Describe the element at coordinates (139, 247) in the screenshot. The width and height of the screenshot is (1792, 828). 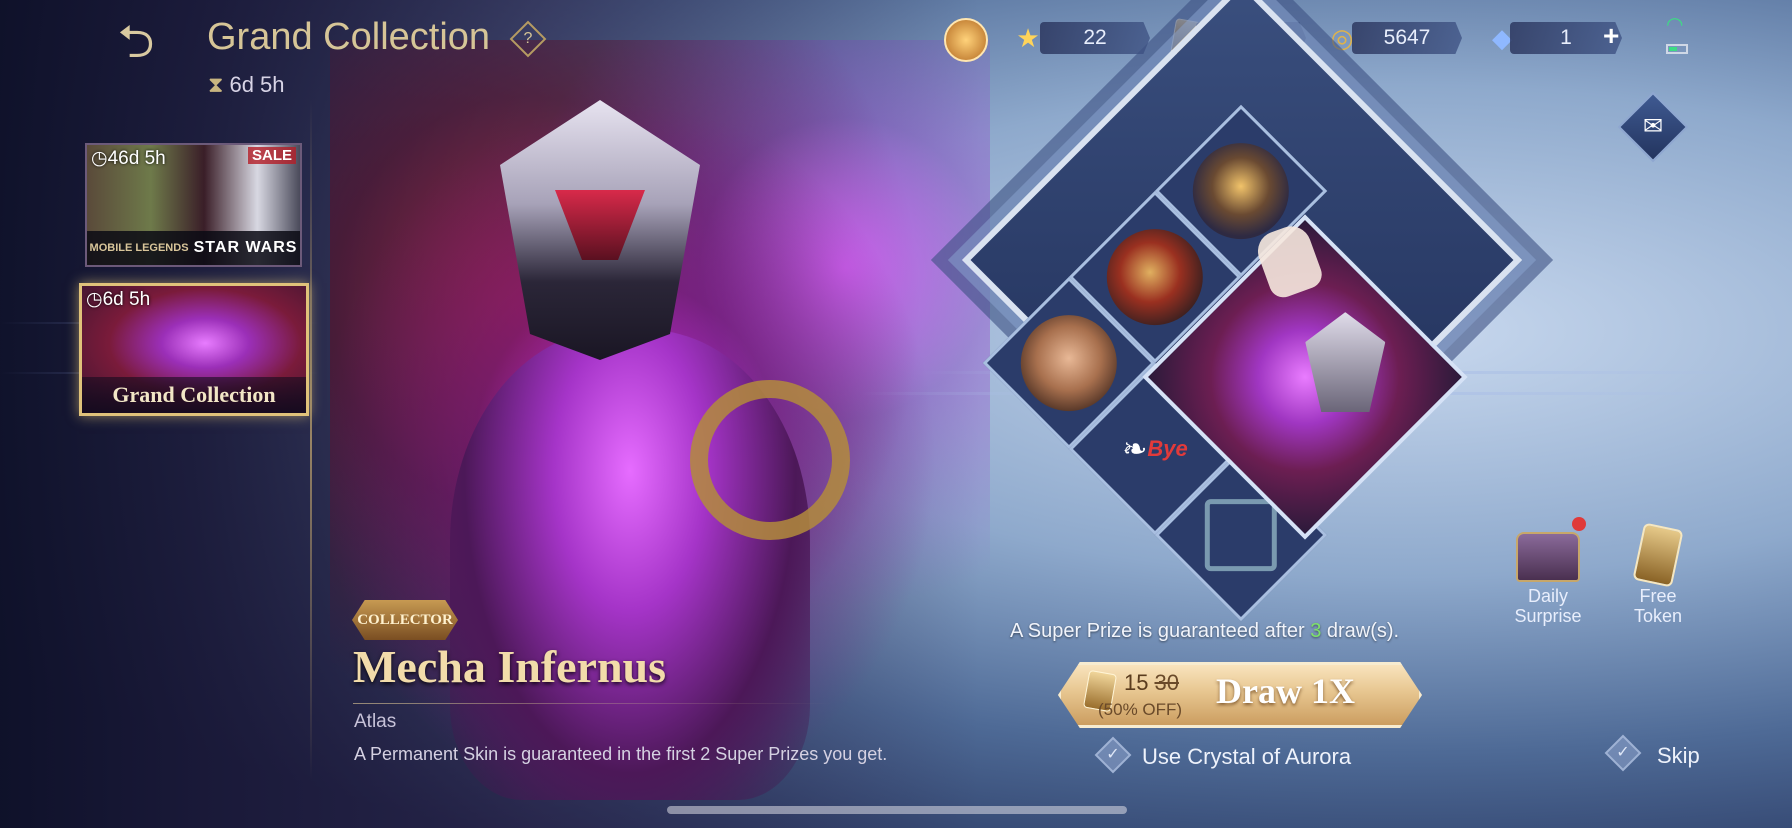
I see `mobile-legends-logo: MOBILE LEGENDS` at that location.